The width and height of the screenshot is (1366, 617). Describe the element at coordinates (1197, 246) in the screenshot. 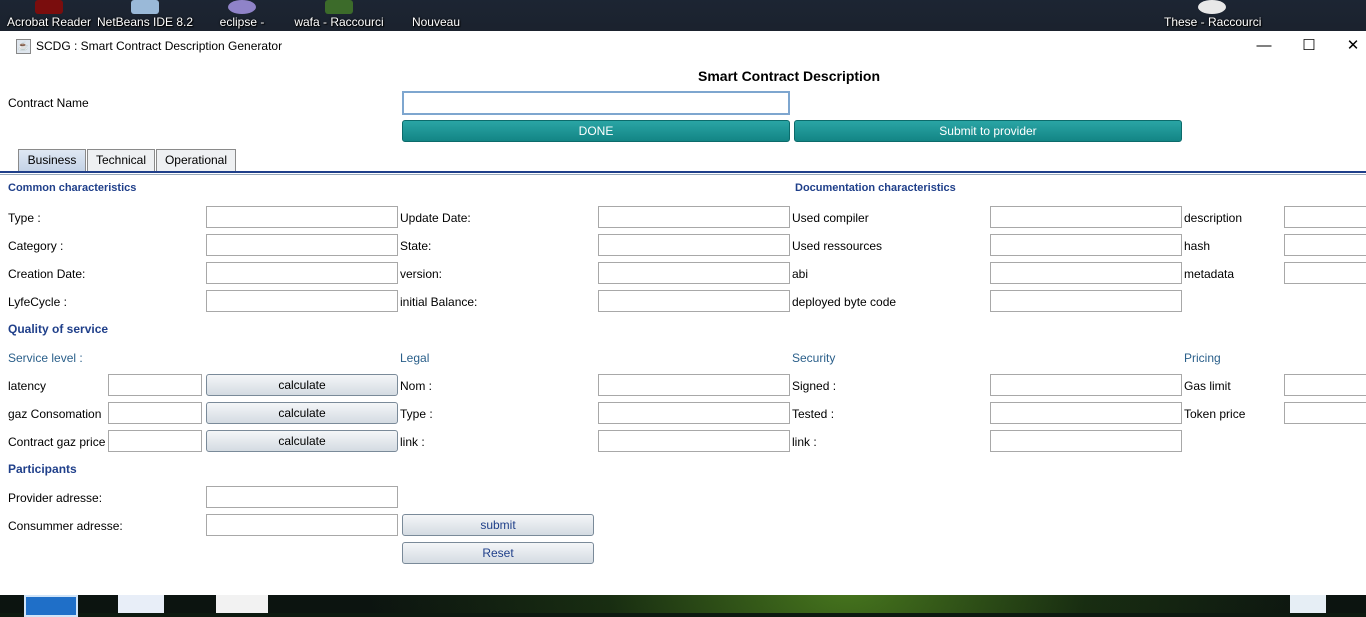

I see `hash-label: hash` at that location.